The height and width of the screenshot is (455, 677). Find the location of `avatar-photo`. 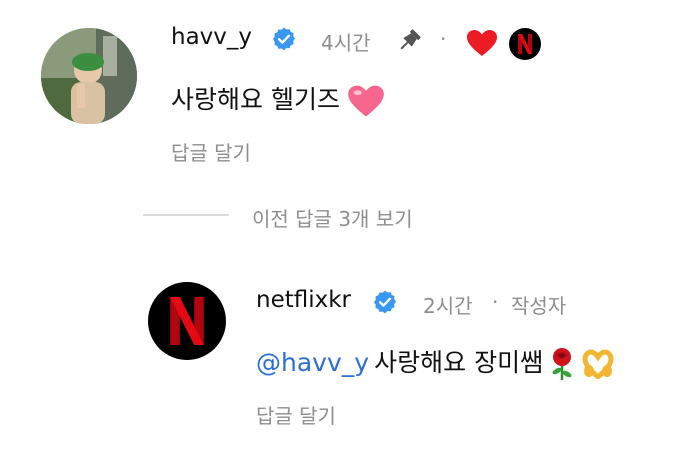

avatar-photo is located at coordinates (89, 76).